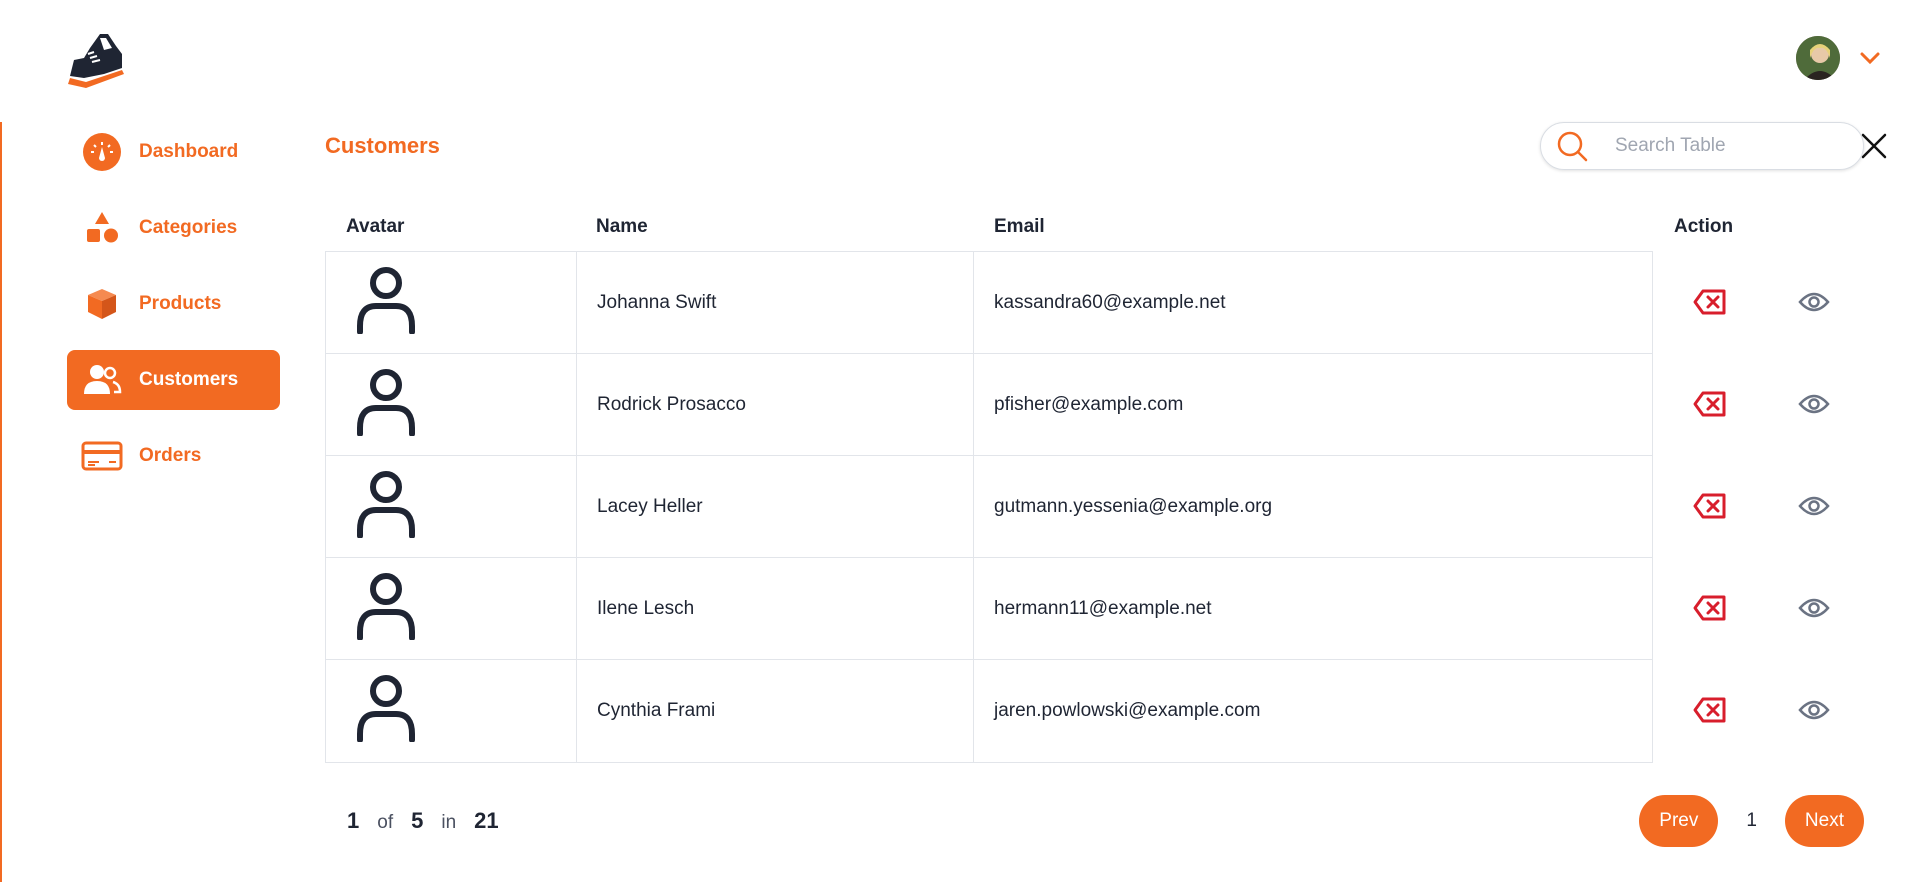 This screenshot has height=882, width=1920. Describe the element at coordinates (1127, 710) in the screenshot. I see `customer-email: jaren.powlowski@example.com` at that location.